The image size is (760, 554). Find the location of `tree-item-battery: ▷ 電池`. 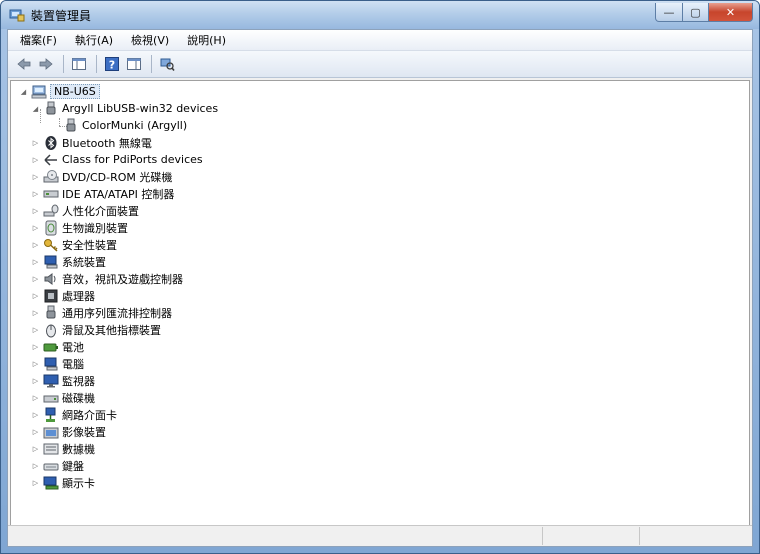

tree-item-battery: ▷ 電池 is located at coordinates (57, 346).